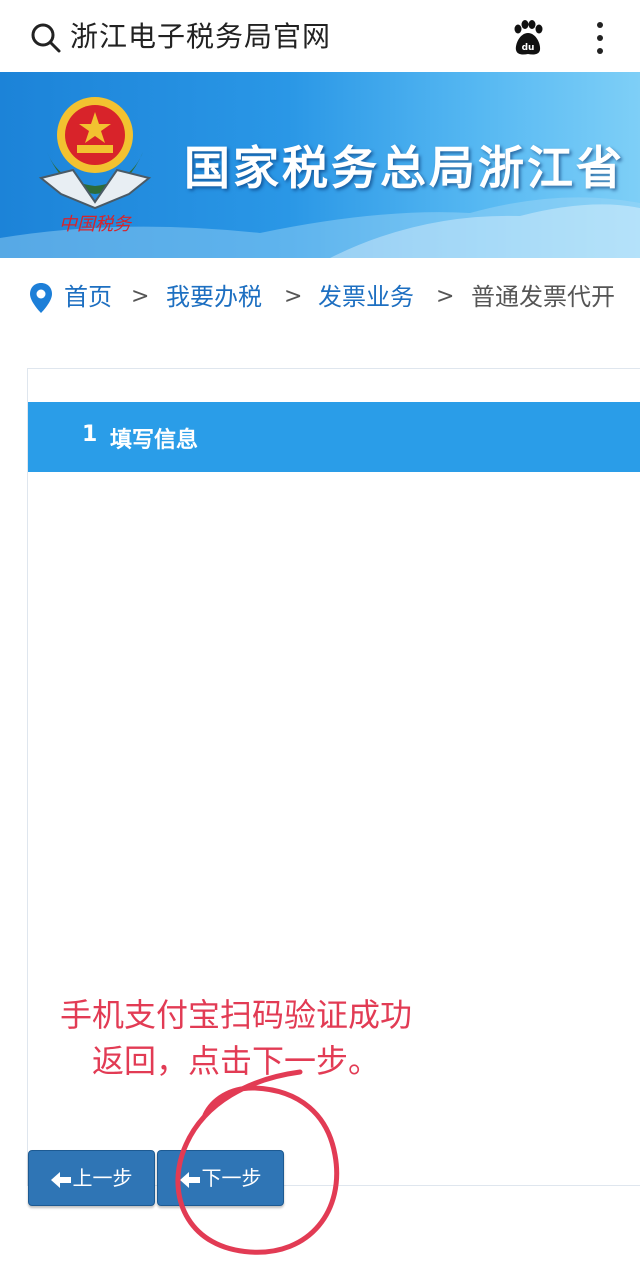 The height and width of the screenshot is (1263, 640). What do you see at coordinates (41, 298) in the screenshot?
I see `location-pin-icon` at bounding box center [41, 298].